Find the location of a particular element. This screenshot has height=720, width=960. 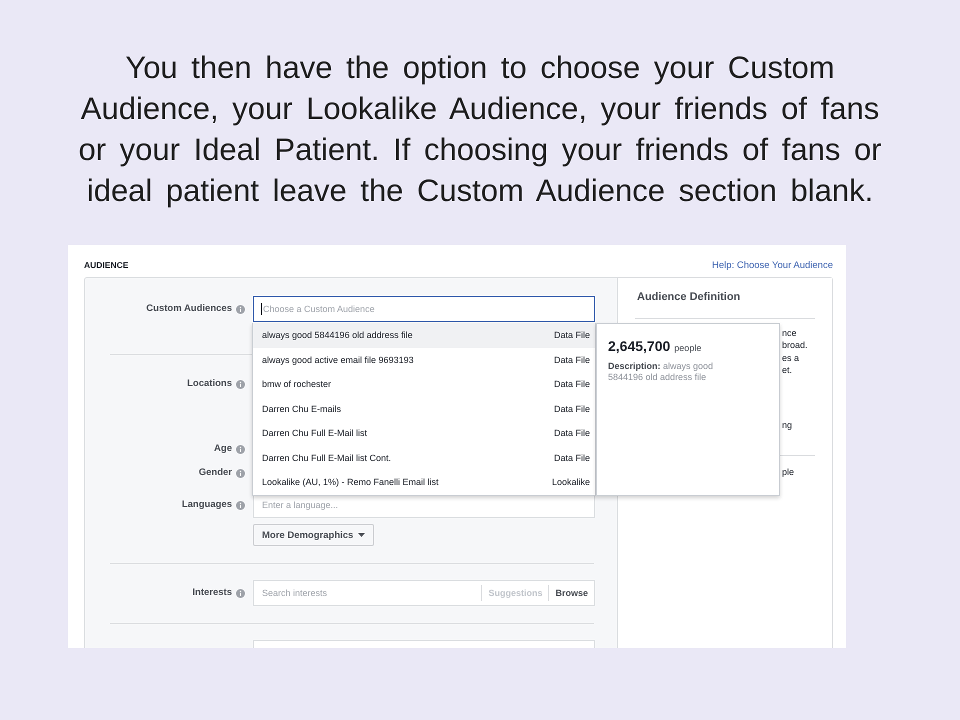

field-label: Languages is located at coordinates (207, 505).